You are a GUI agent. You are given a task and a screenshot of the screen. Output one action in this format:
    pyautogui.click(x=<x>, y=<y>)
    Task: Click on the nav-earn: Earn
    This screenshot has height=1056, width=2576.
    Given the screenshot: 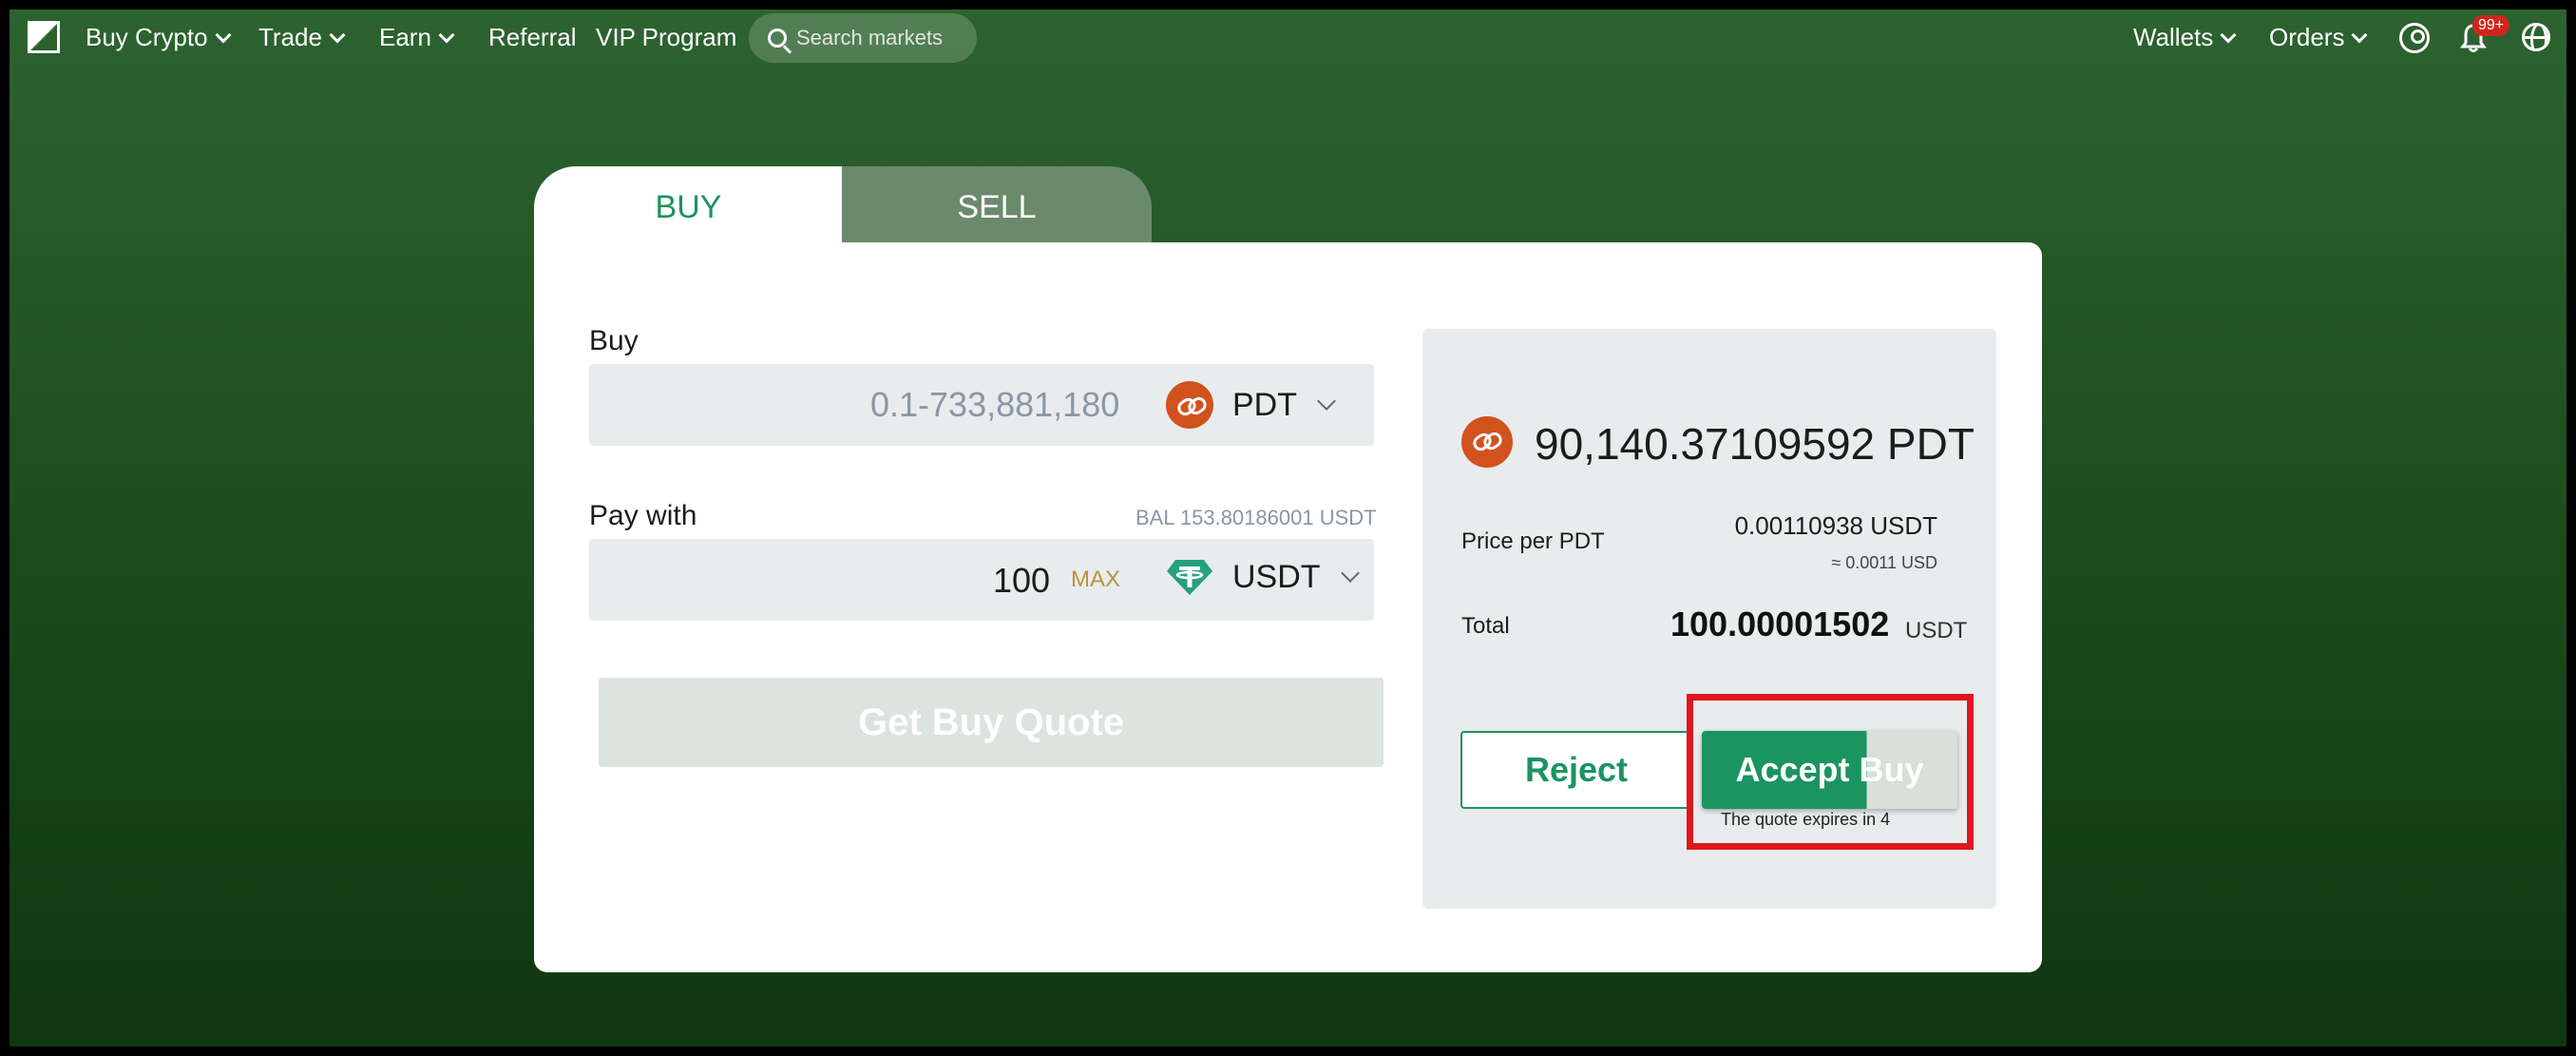 What is the action you would take?
    pyautogui.click(x=417, y=37)
    